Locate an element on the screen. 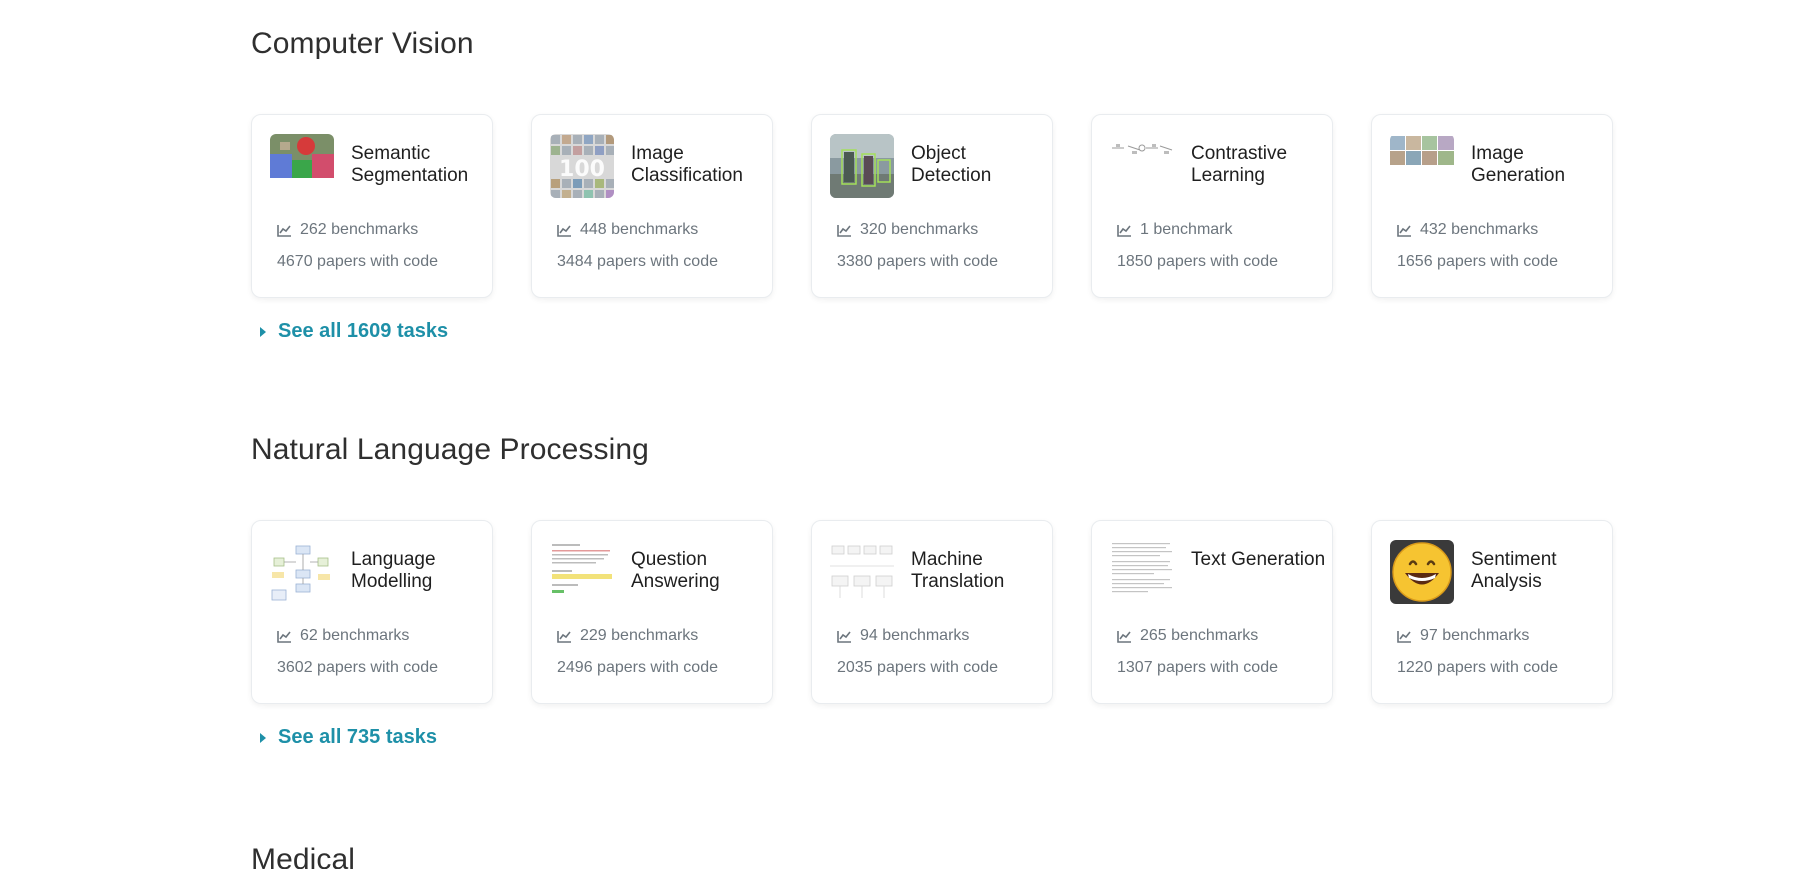 The width and height of the screenshot is (1805, 869). image-grid-icon: 100 is located at coordinates (582, 166).